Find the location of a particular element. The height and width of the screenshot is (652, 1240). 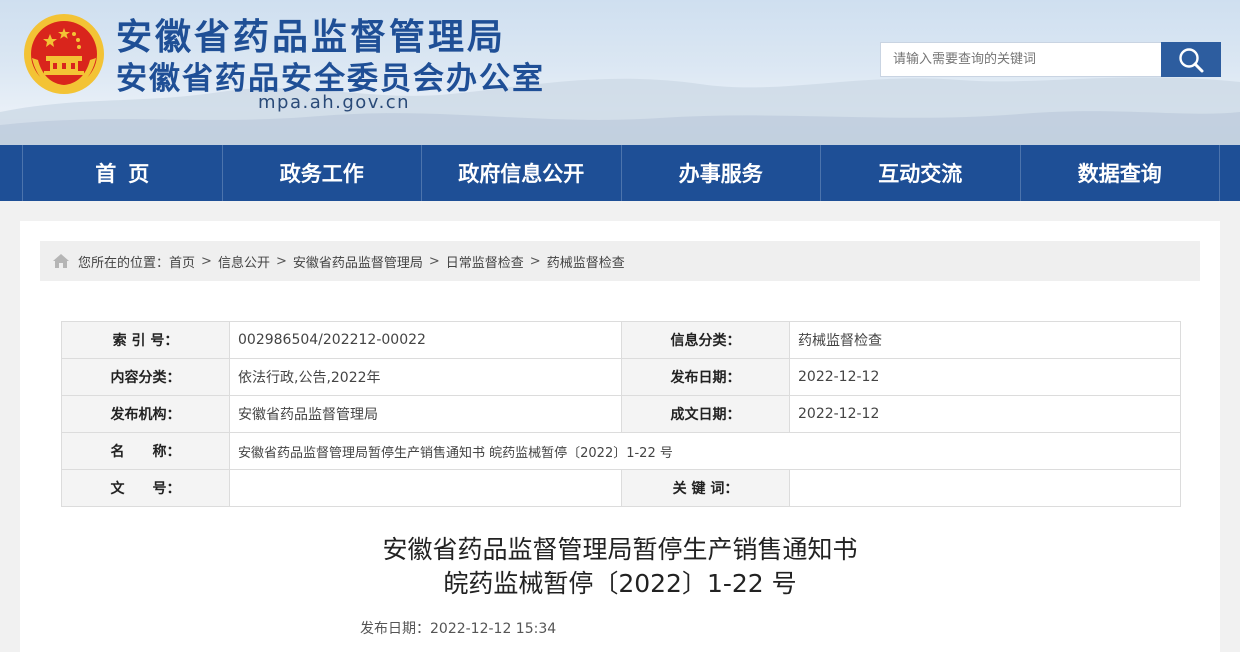

nav-item-label: 政府信息公开 is located at coordinates (521, 174).